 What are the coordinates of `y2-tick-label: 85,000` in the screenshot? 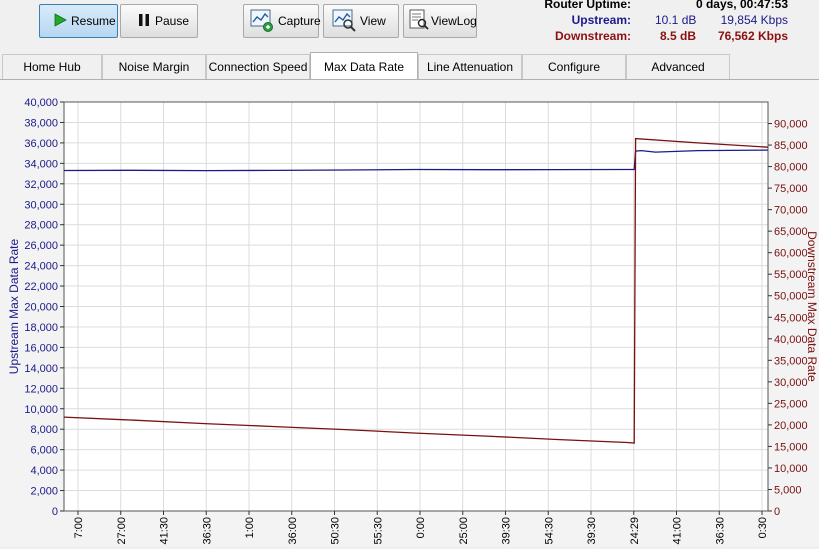 It's located at (791, 146).